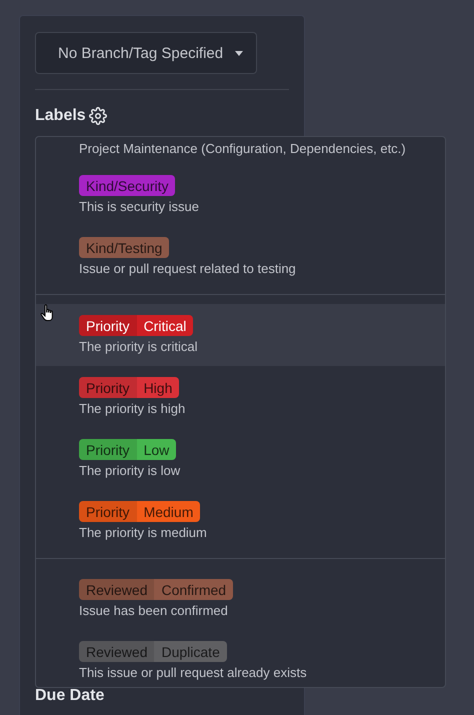 Image resolution: width=474 pixels, height=715 pixels. Describe the element at coordinates (97, 116) in the screenshot. I see `settings-icon` at that location.